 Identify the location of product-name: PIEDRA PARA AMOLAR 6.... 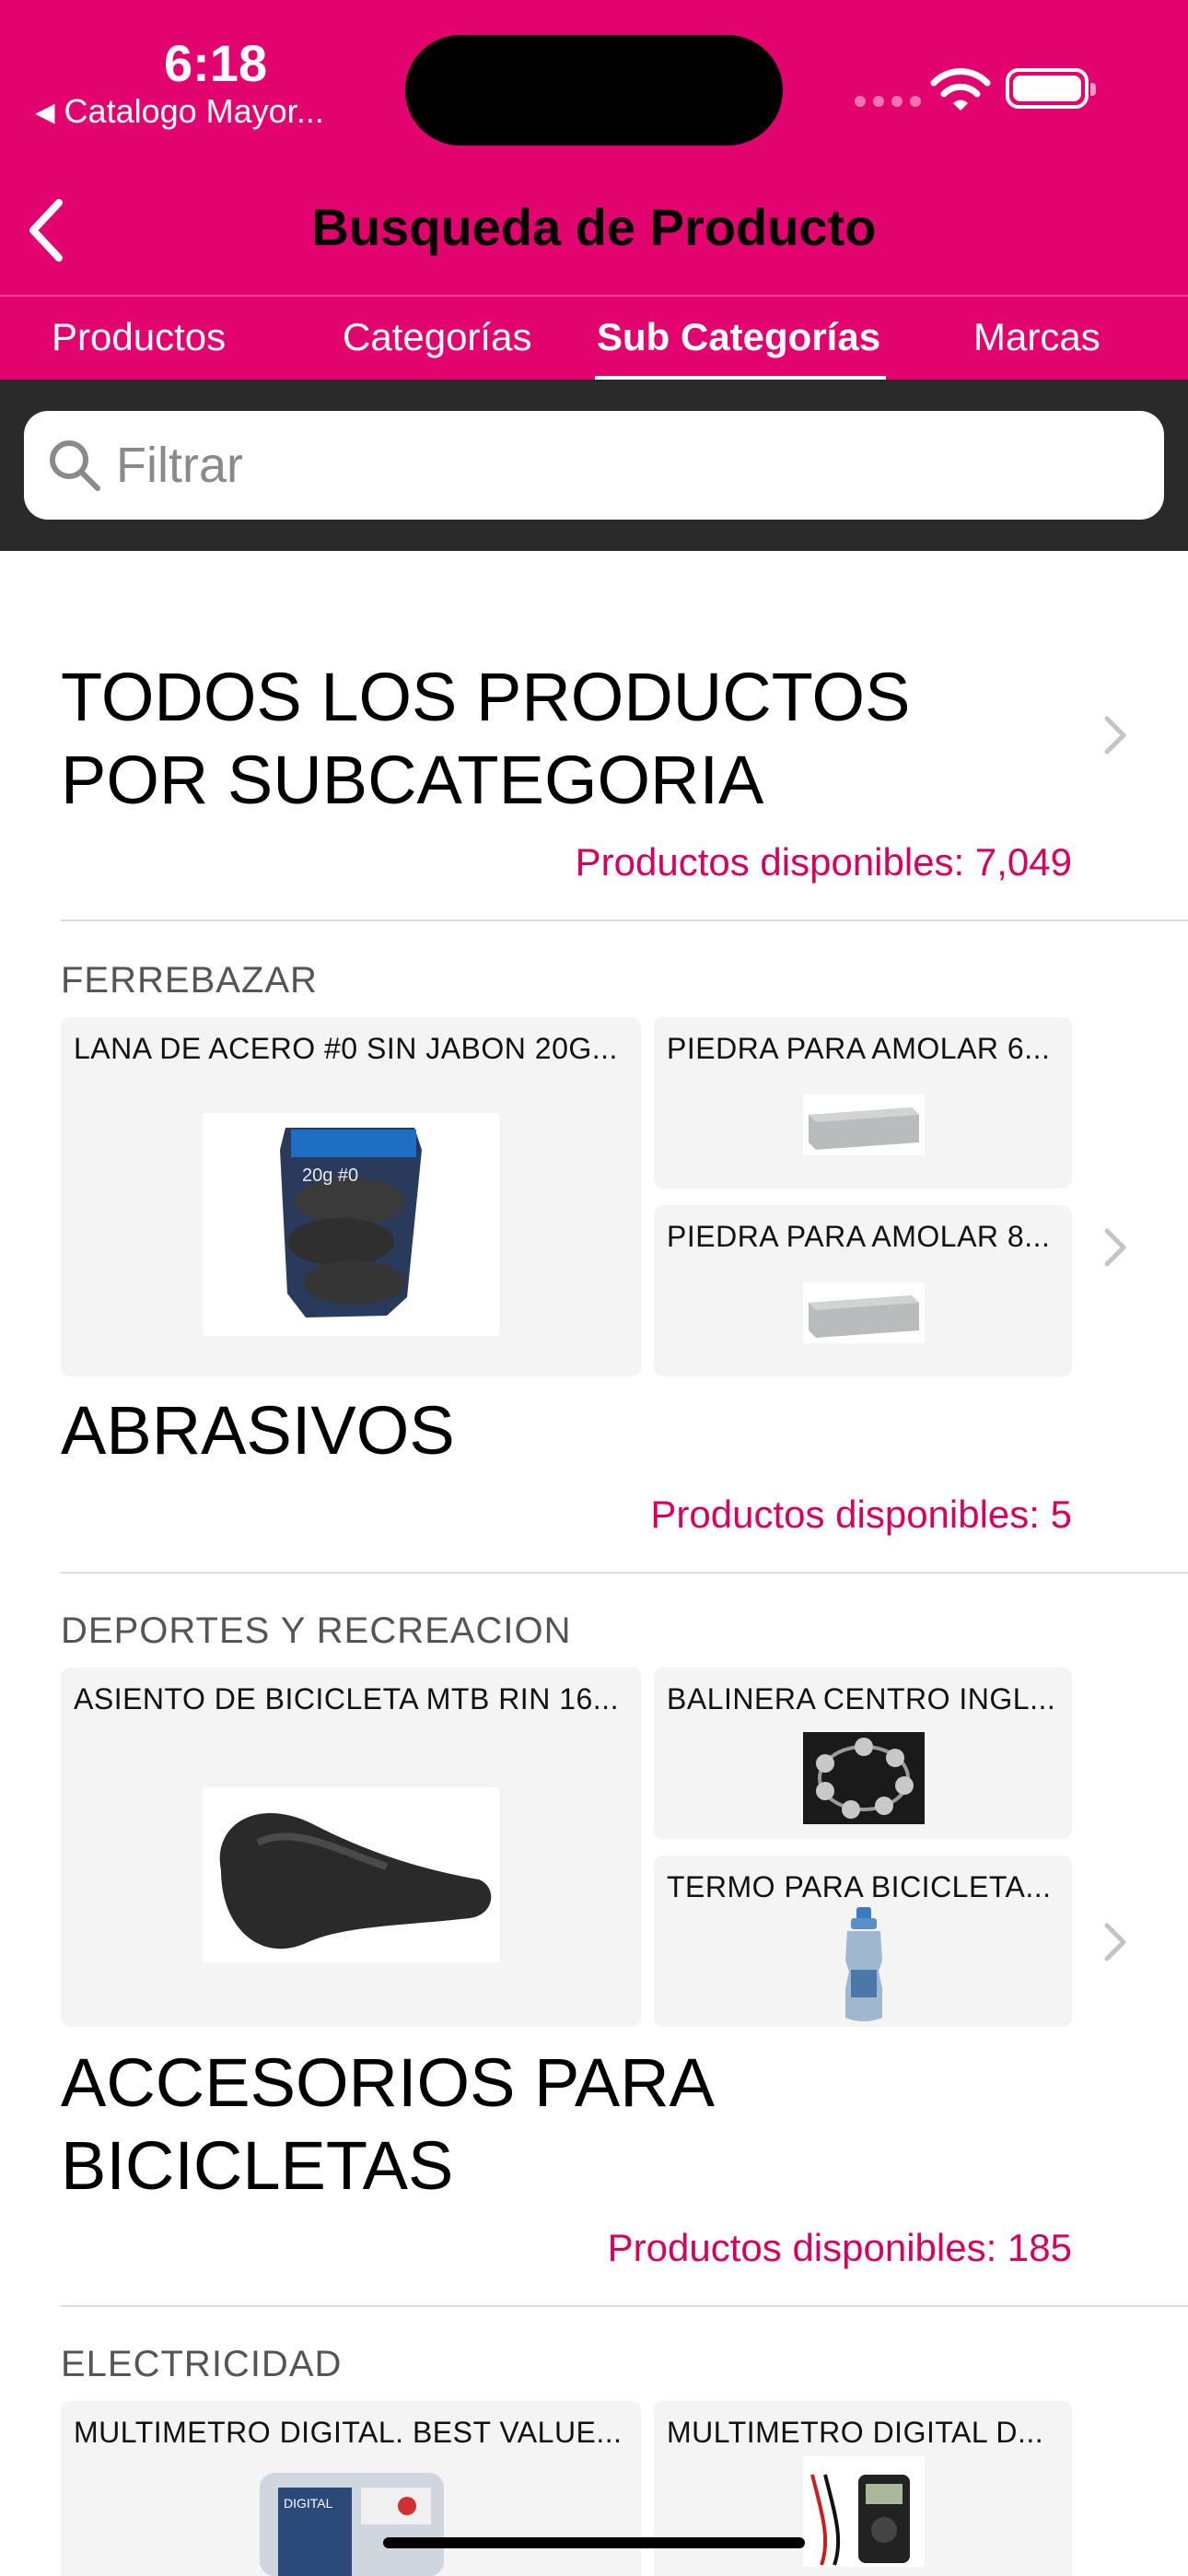
(859, 1048).